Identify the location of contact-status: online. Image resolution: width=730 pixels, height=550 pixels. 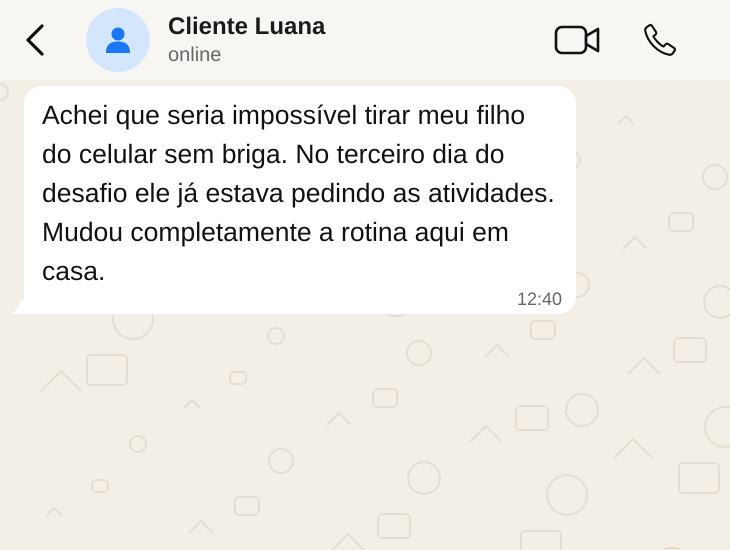
(195, 55).